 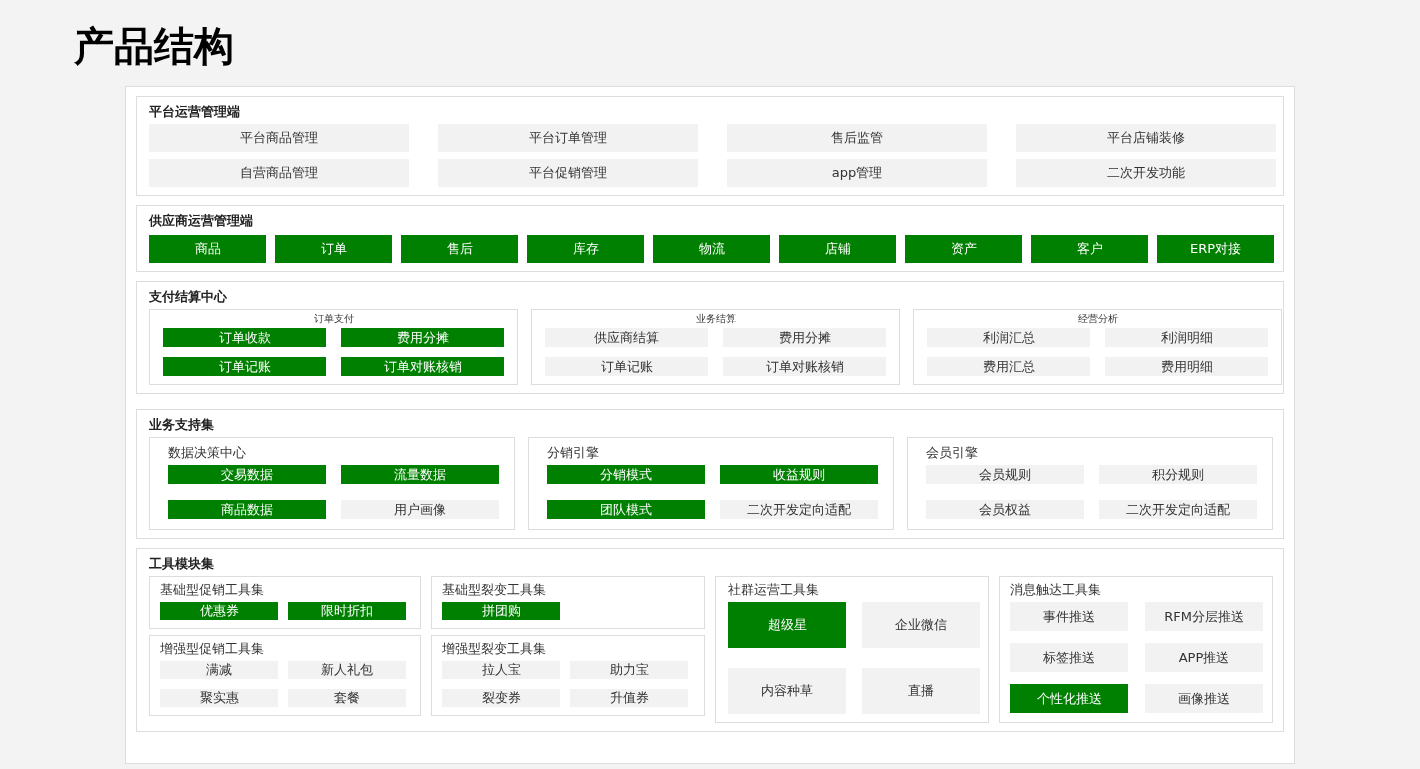 I want to click on module-tile: 费用汇总, so click(x=1008, y=366).